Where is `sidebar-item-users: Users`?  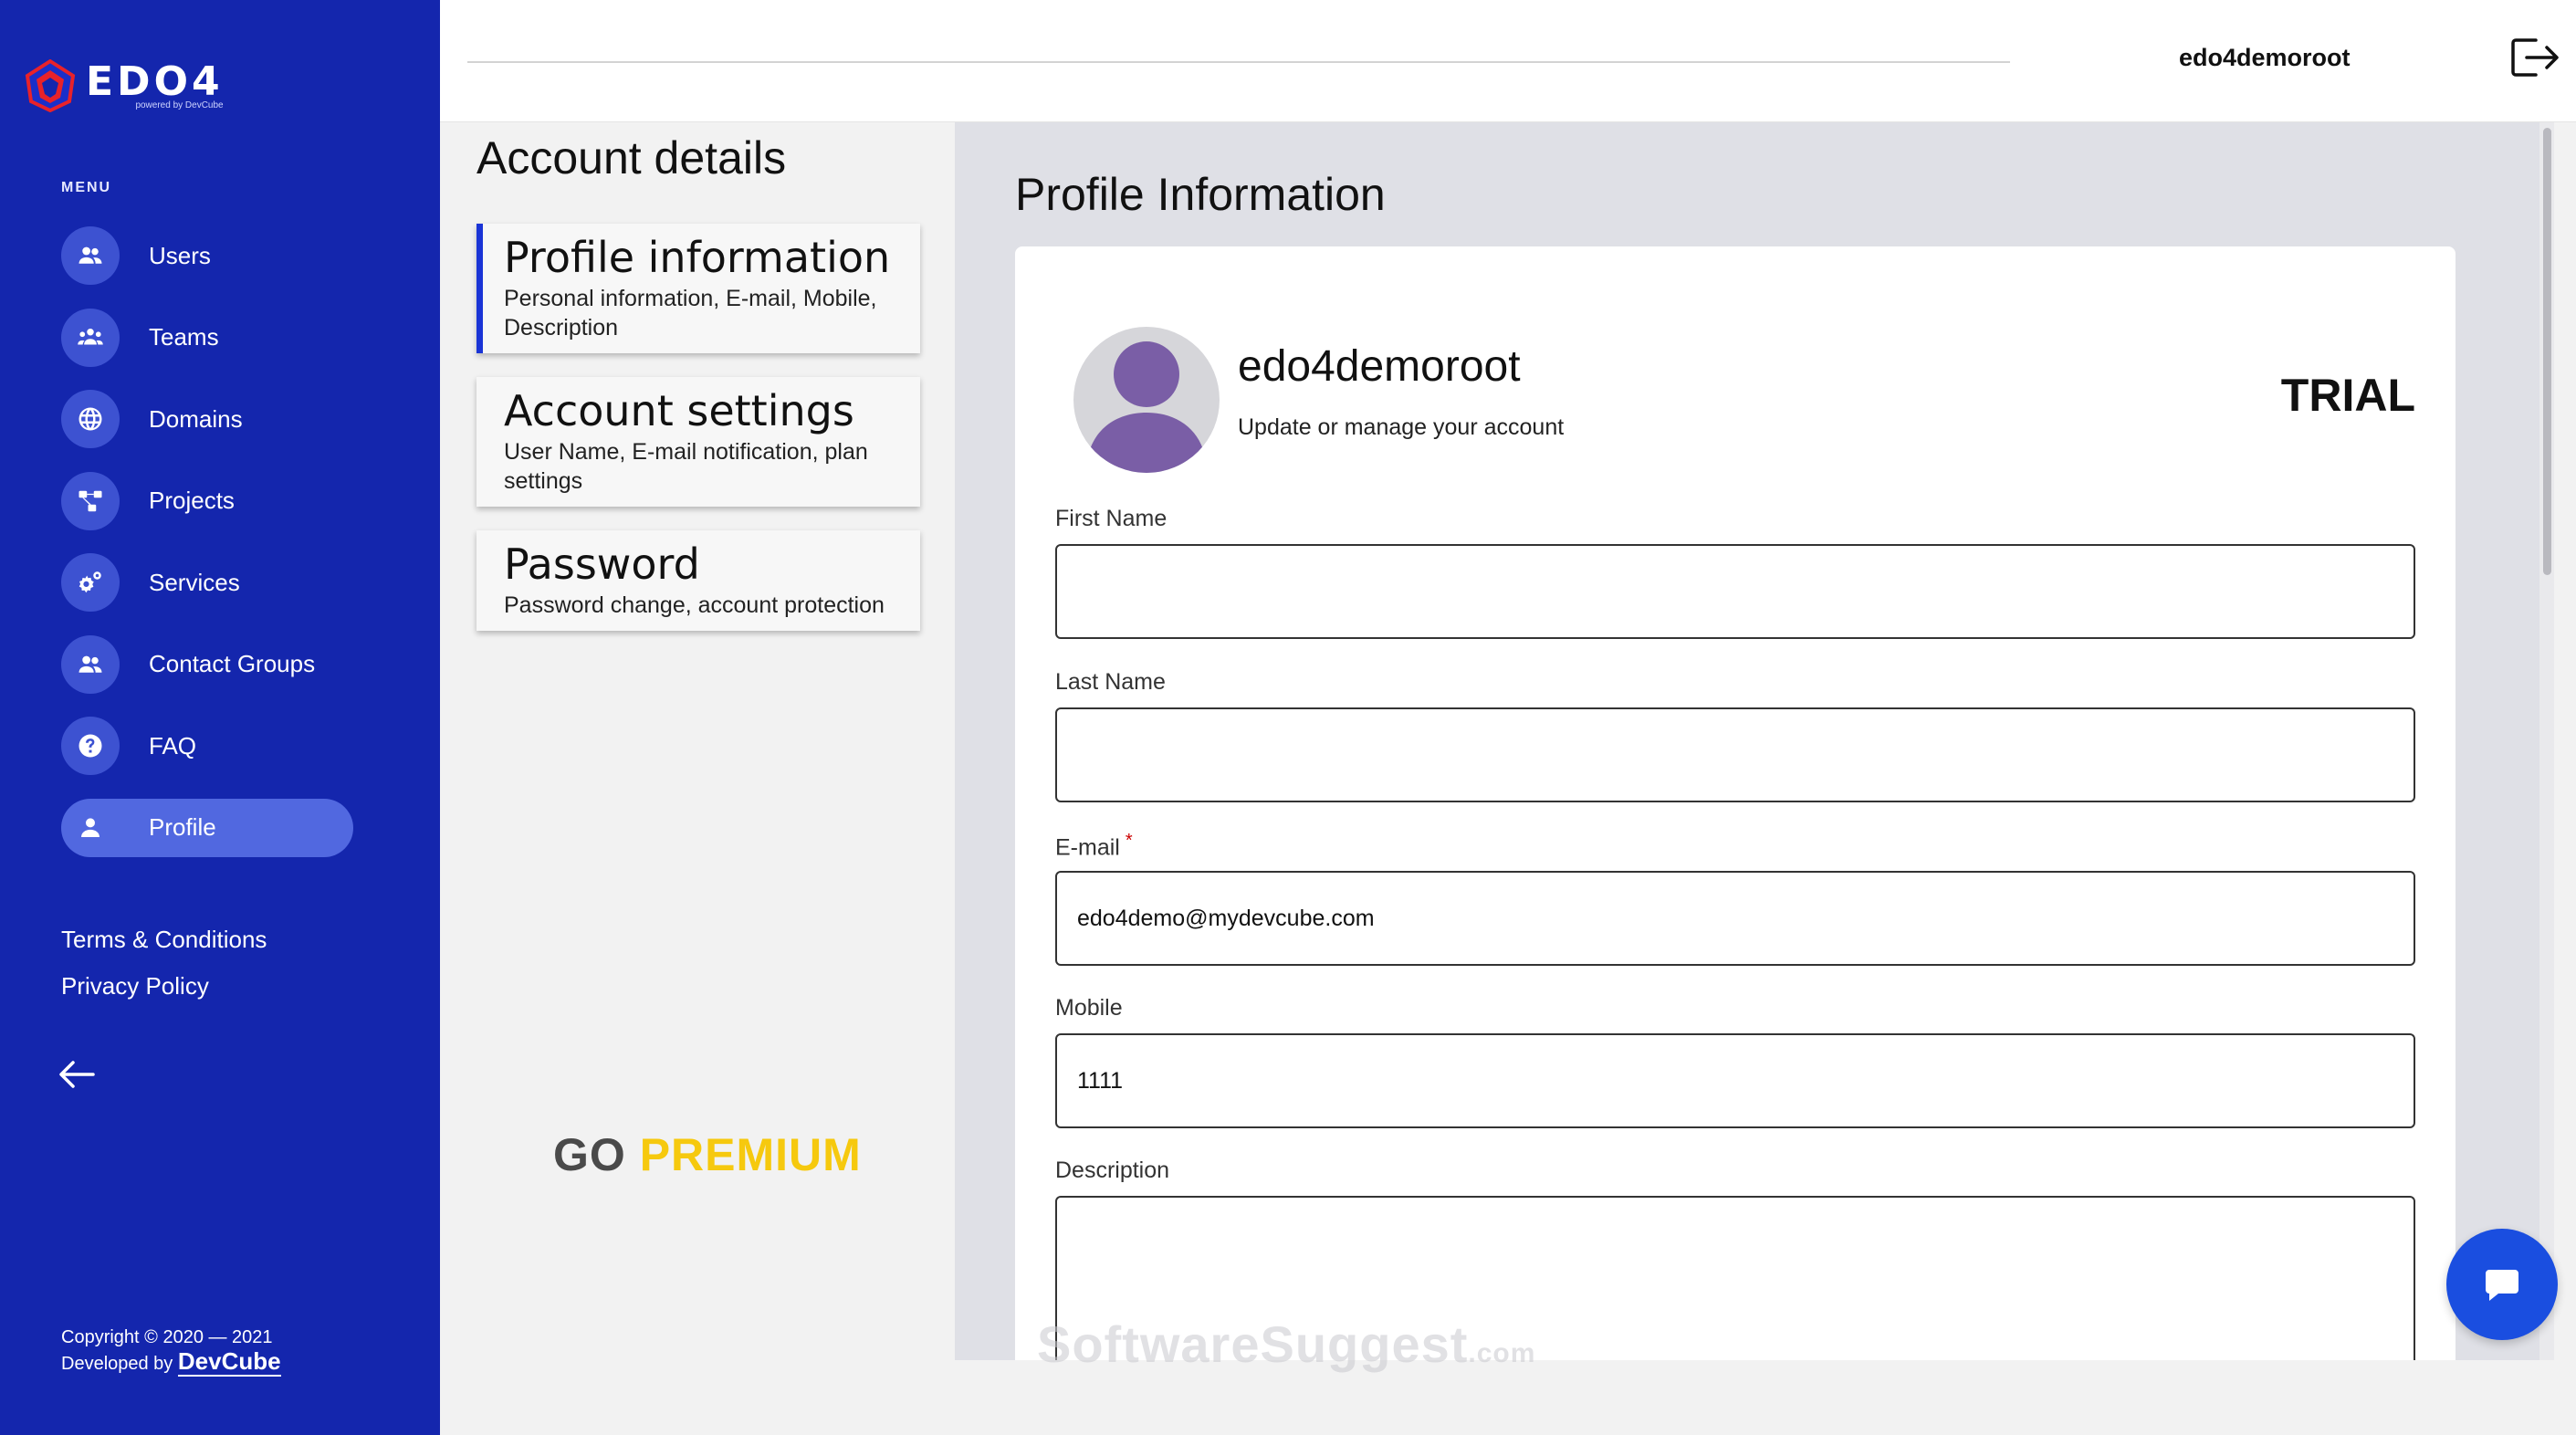 sidebar-item-users: Users is located at coordinates (207, 255).